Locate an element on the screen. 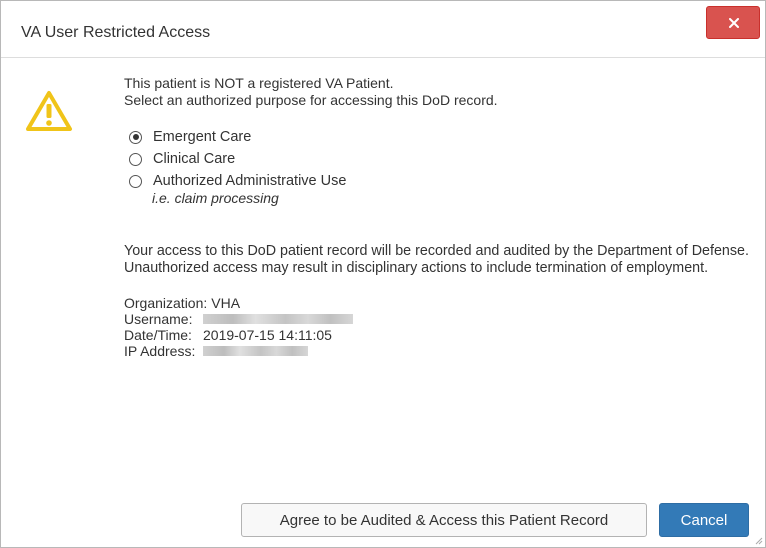 This screenshot has width=766, height=548. titlebar-divider is located at coordinates (383, 57).